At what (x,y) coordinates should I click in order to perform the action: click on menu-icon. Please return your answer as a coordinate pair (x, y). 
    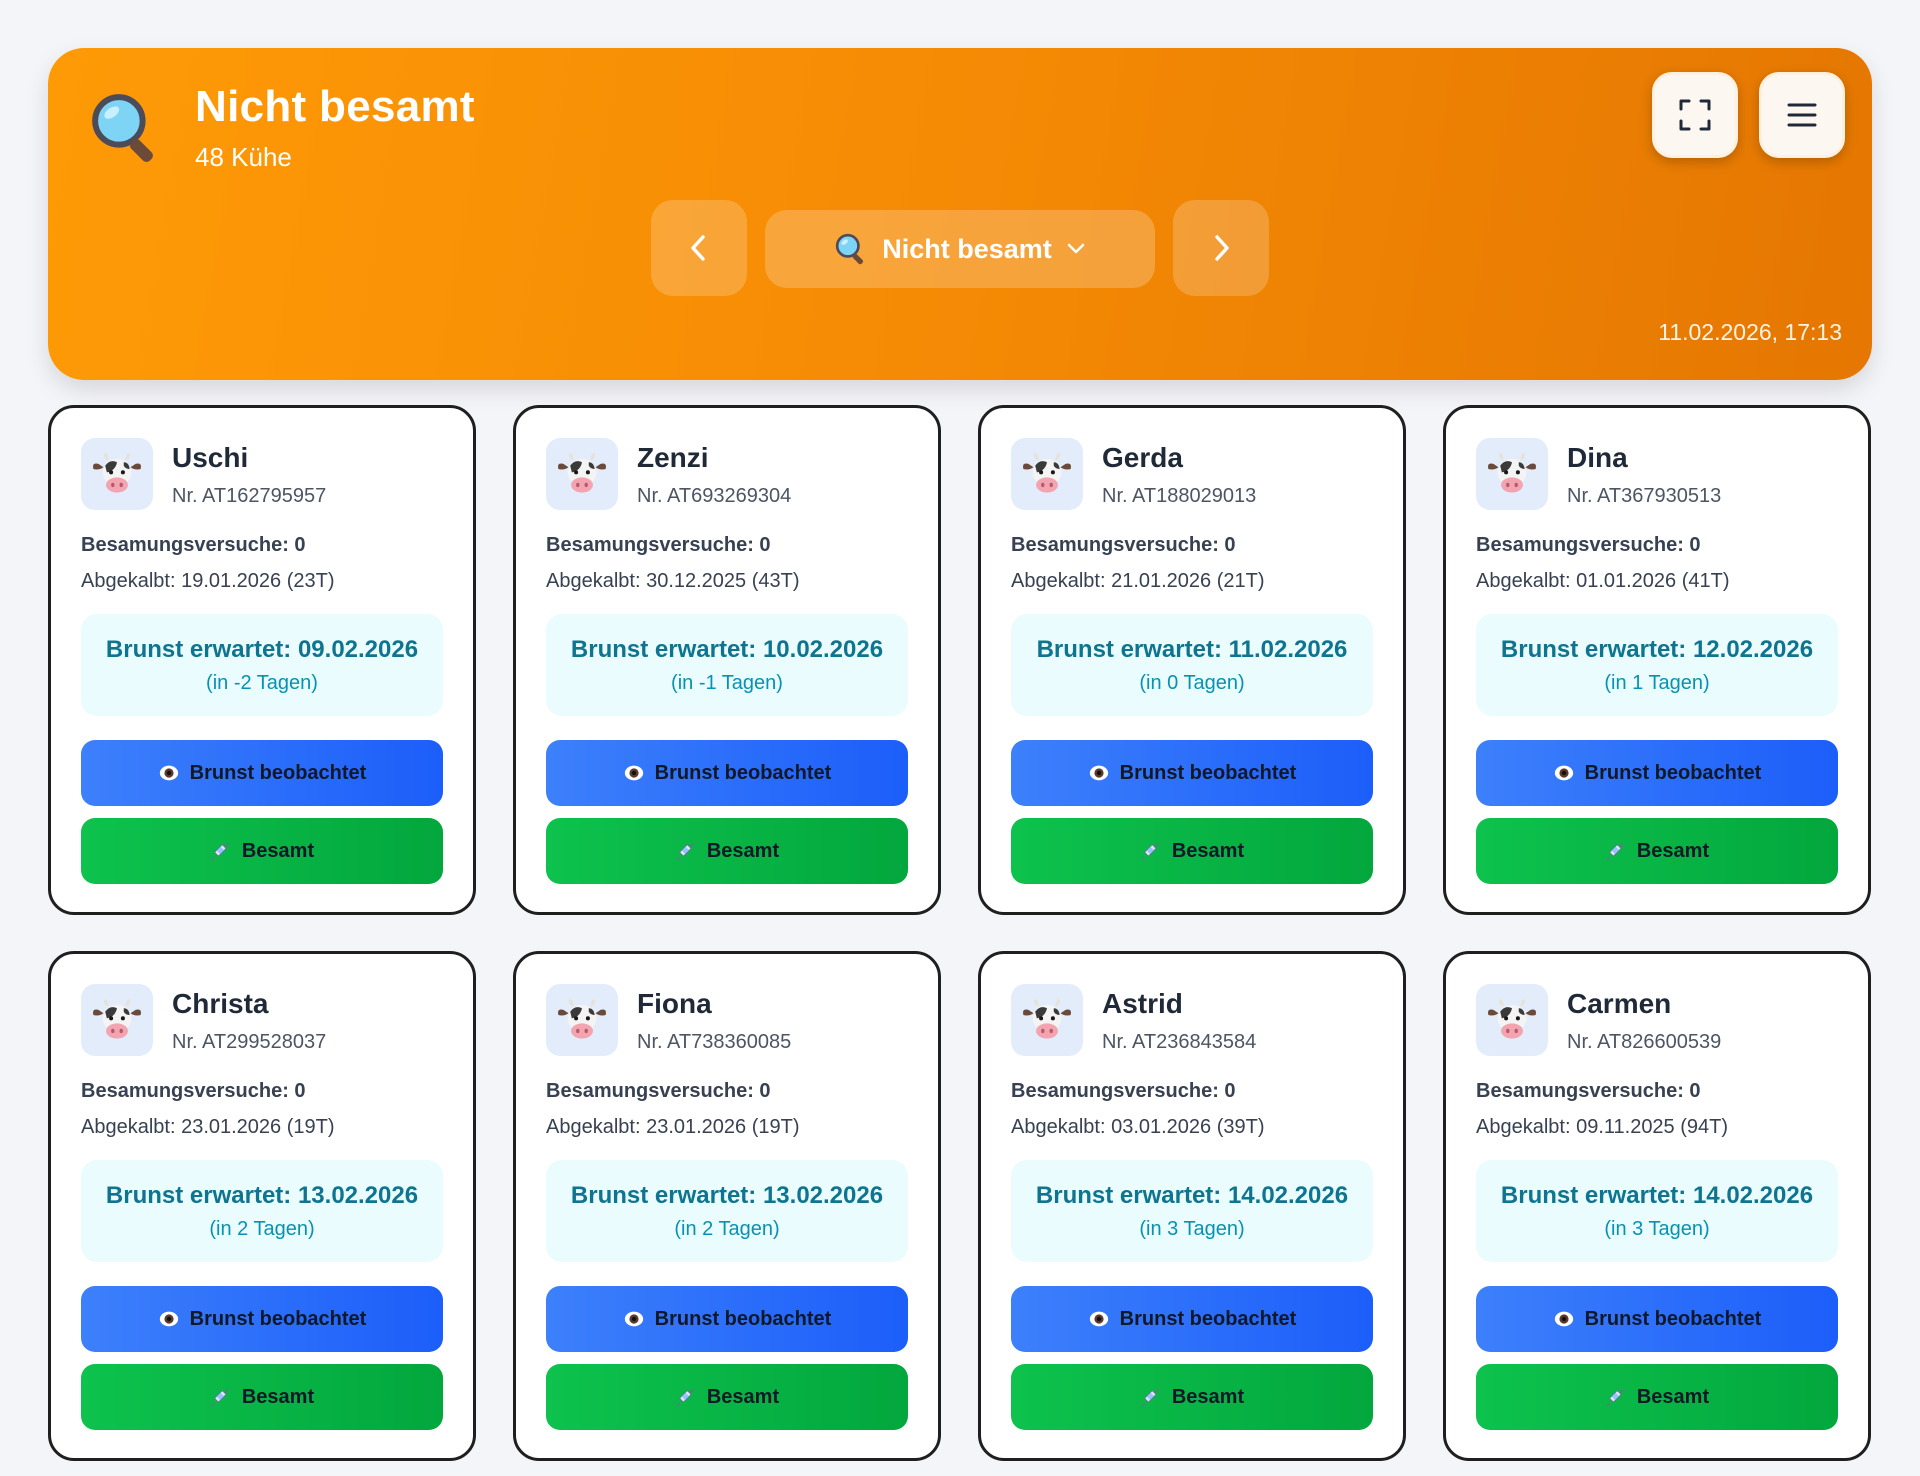
    Looking at the image, I should click on (1802, 115).